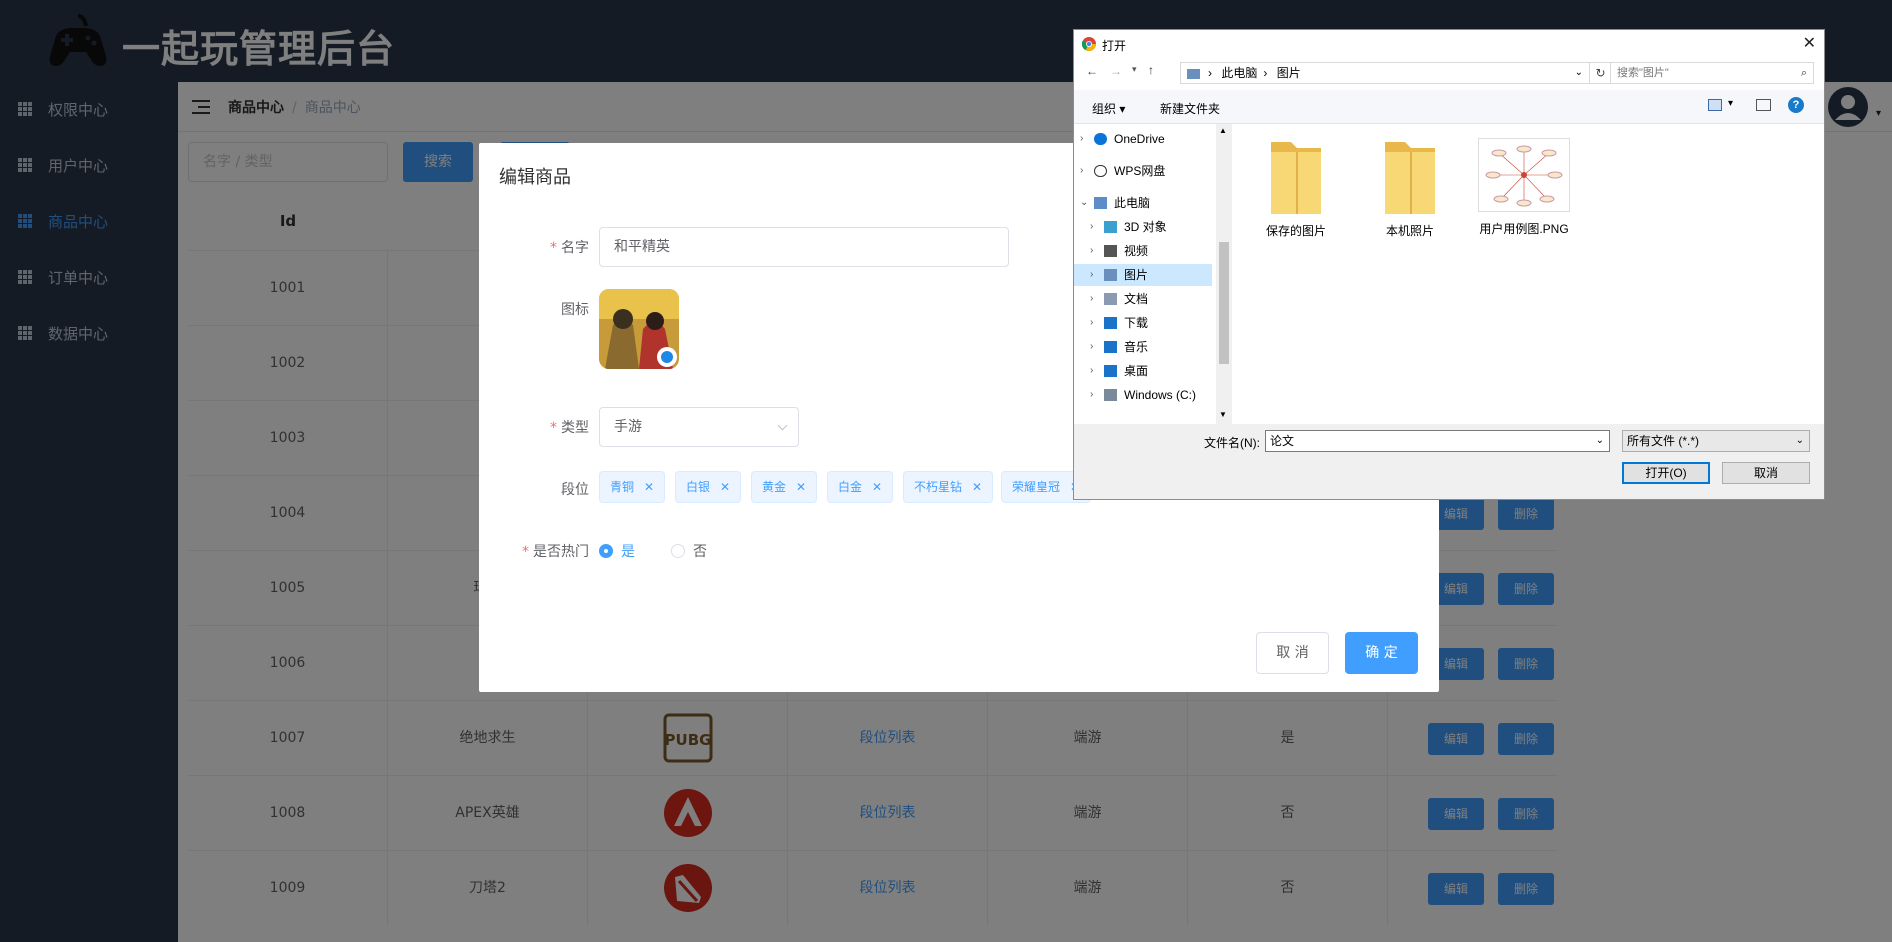 The width and height of the screenshot is (1892, 942). I want to click on file-item: 本机照片, so click(1410, 188).